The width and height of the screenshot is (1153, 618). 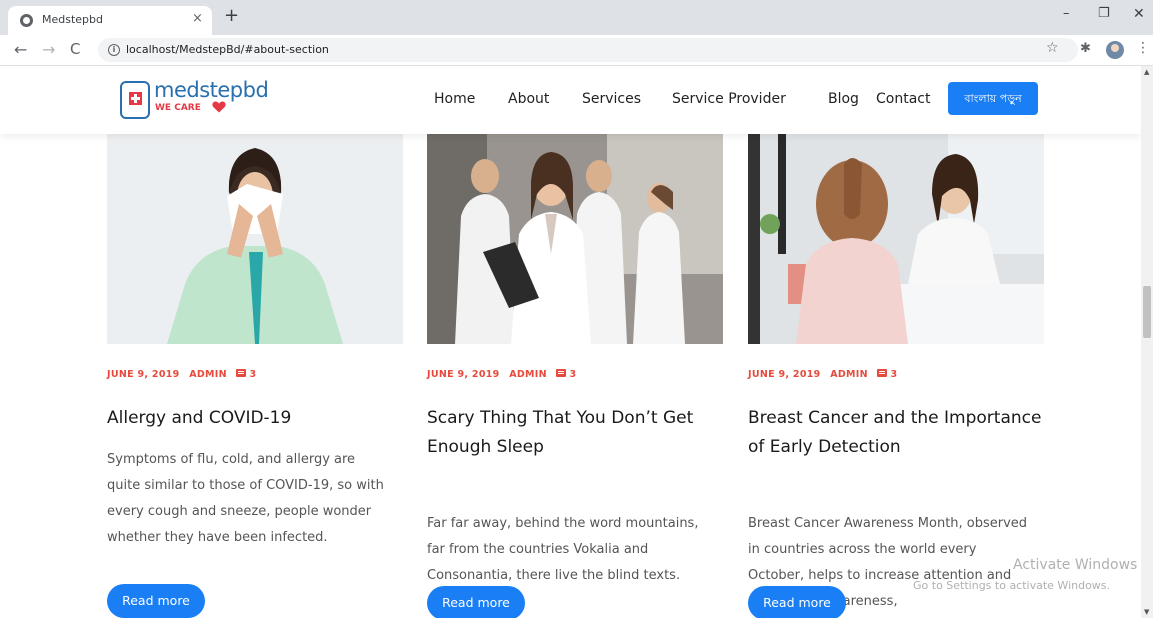 What do you see at coordinates (528, 99) in the screenshot?
I see `nav-about: About` at bounding box center [528, 99].